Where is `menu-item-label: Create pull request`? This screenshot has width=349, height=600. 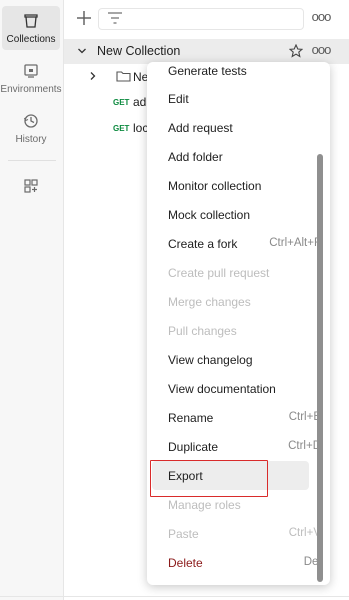
menu-item-label: Create pull request is located at coordinates (219, 273).